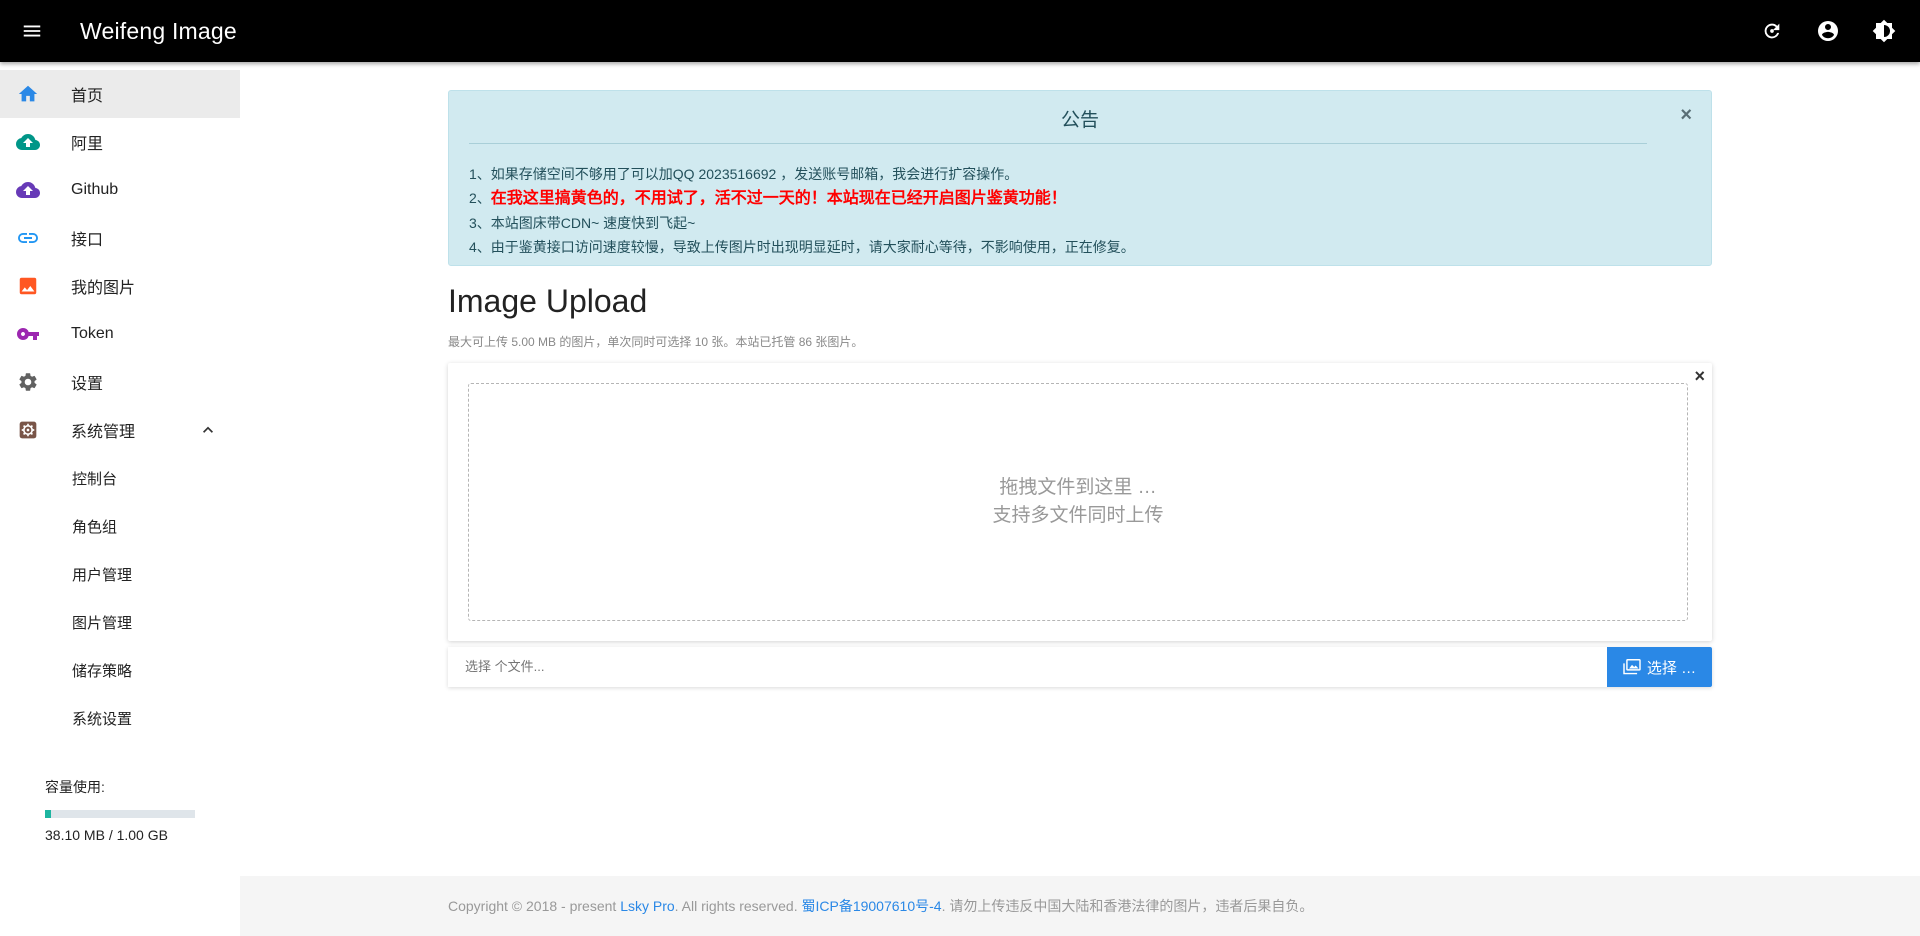  What do you see at coordinates (647, 906) in the screenshot?
I see `footer-link-lsky: Lsky Pro` at bounding box center [647, 906].